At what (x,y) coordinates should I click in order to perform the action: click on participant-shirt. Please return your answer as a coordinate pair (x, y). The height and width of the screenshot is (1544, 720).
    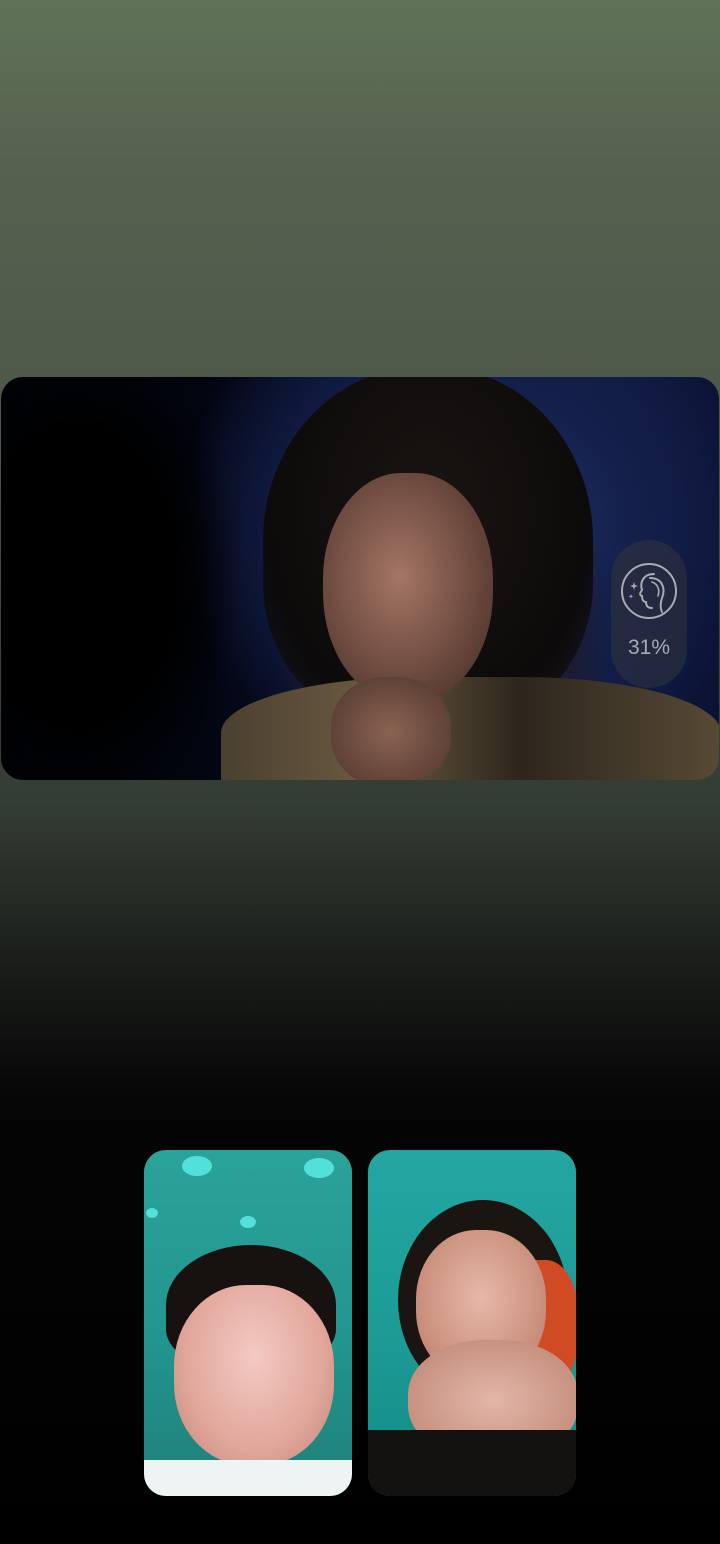
    Looking at the image, I should click on (248, 1478).